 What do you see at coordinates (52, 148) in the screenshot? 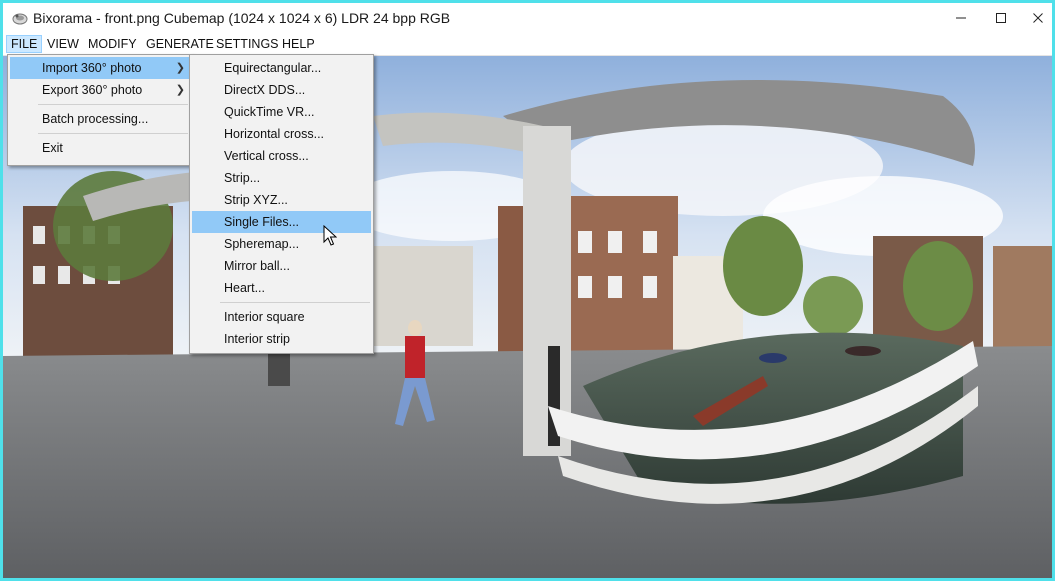
I see `menu-item-label: Exit` at bounding box center [52, 148].